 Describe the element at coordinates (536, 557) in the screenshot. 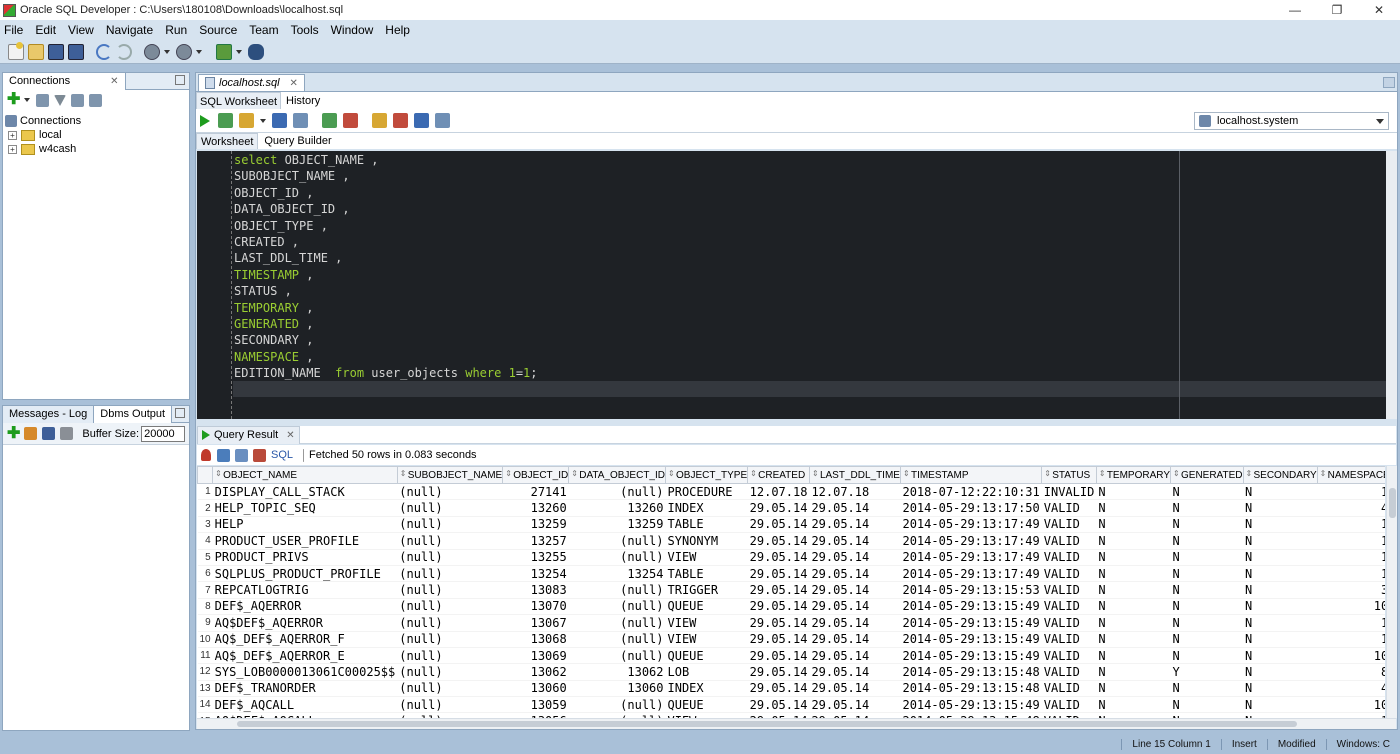

I see `table-cell: 13255` at that location.